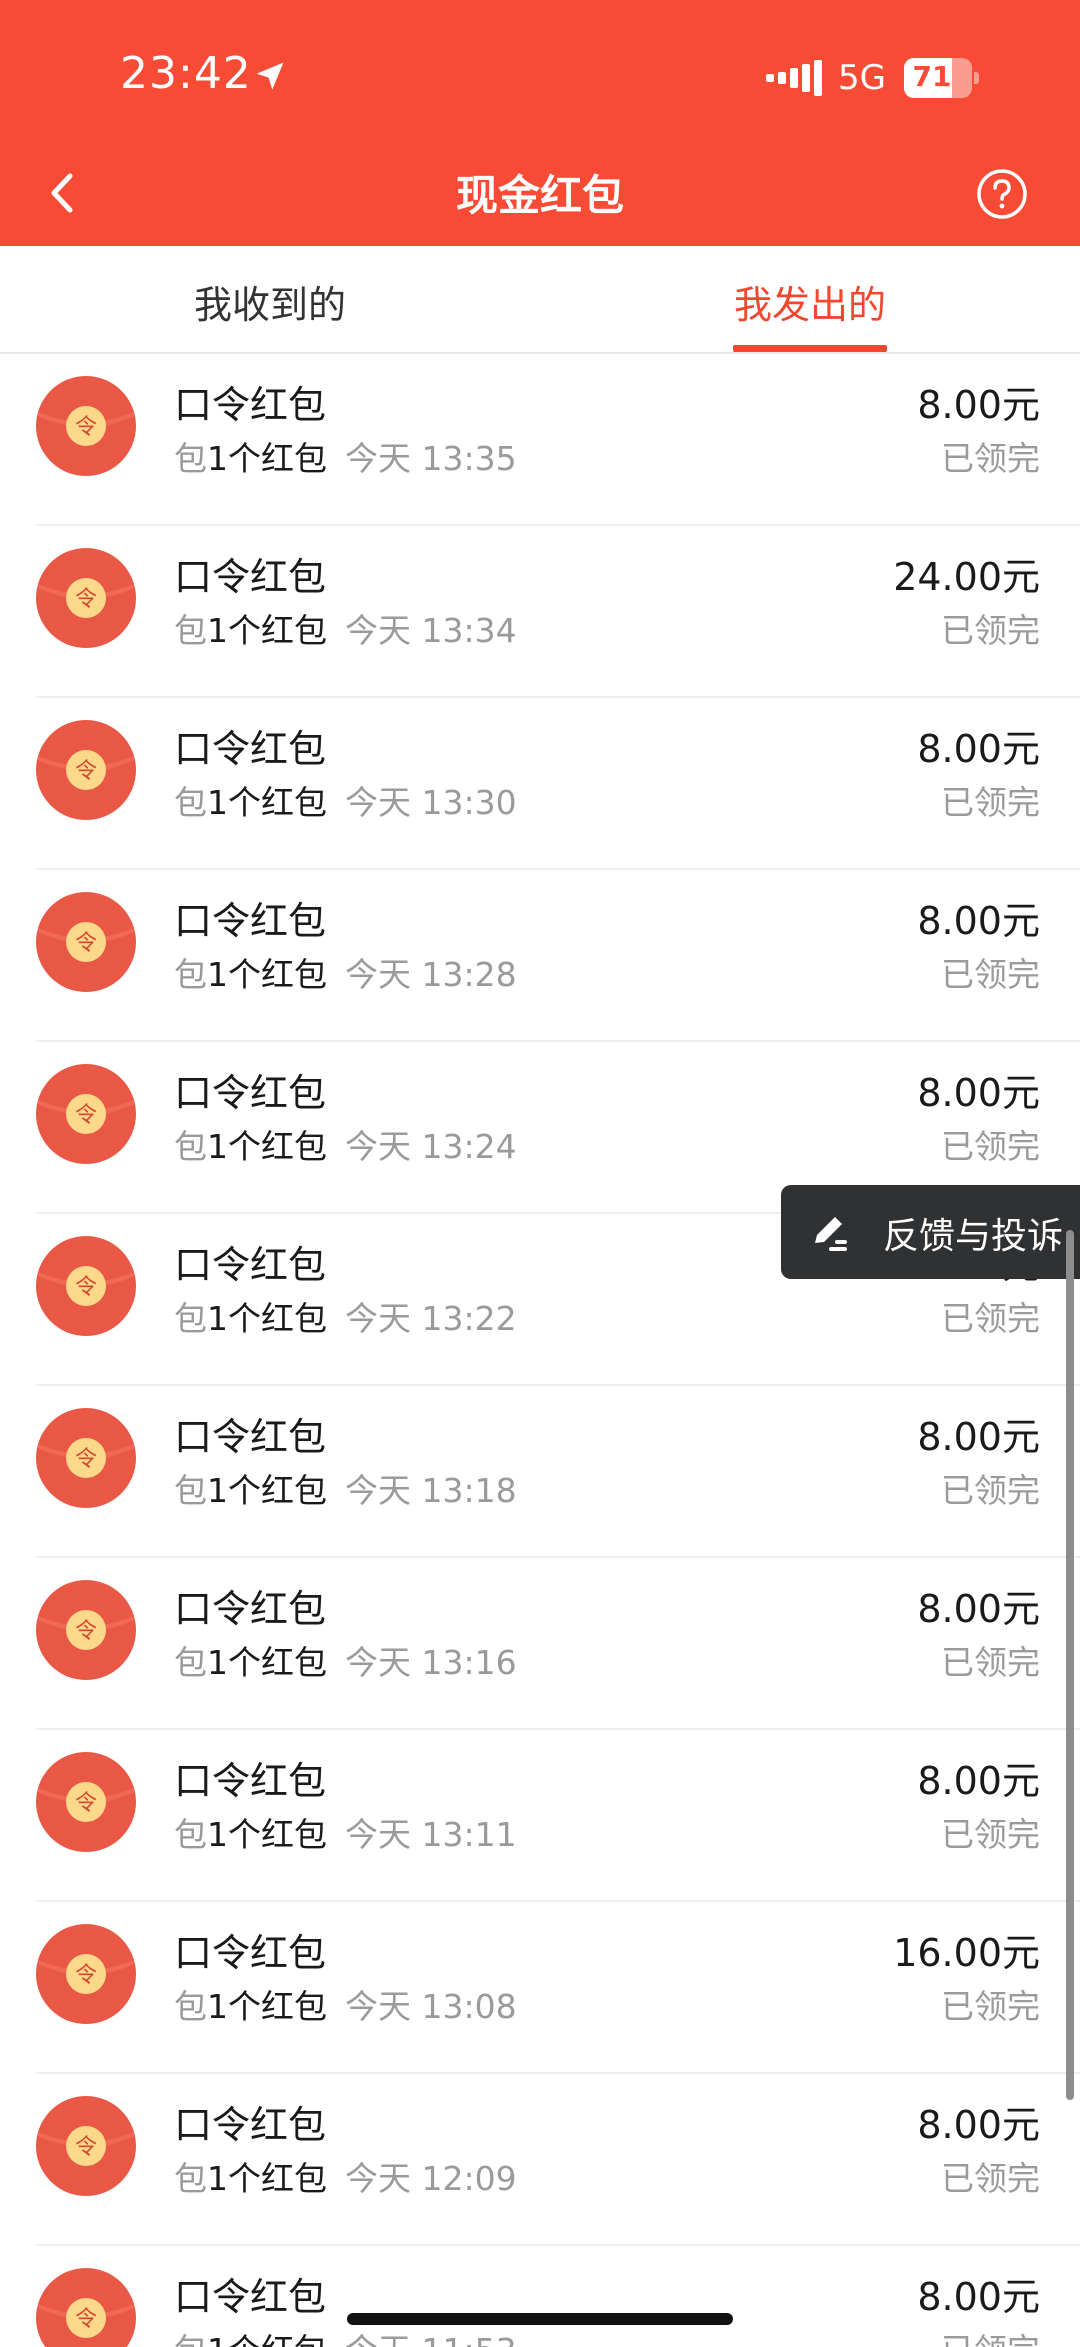  Describe the element at coordinates (540, 440) in the screenshot. I see `list-item: 令 口令红包 包1个红包 今天 13:35 8.00元 已领完` at that location.